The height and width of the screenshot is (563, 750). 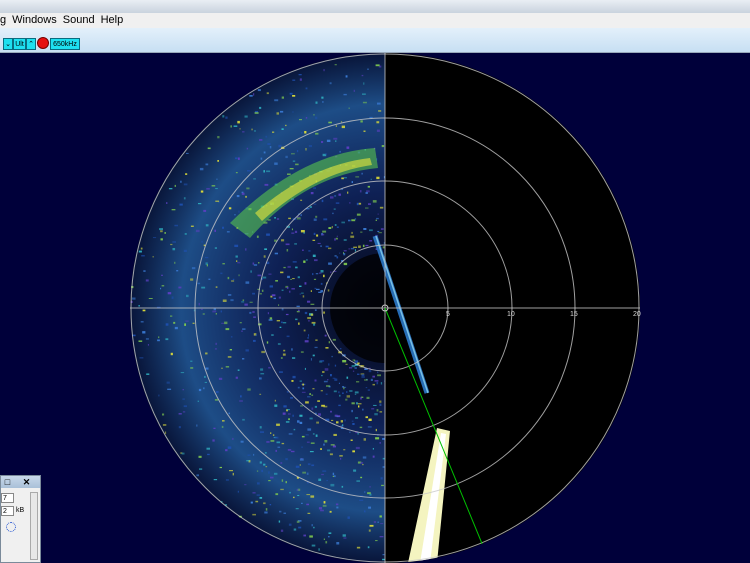 I want to click on restore-icon: □, so click(x=7, y=482).